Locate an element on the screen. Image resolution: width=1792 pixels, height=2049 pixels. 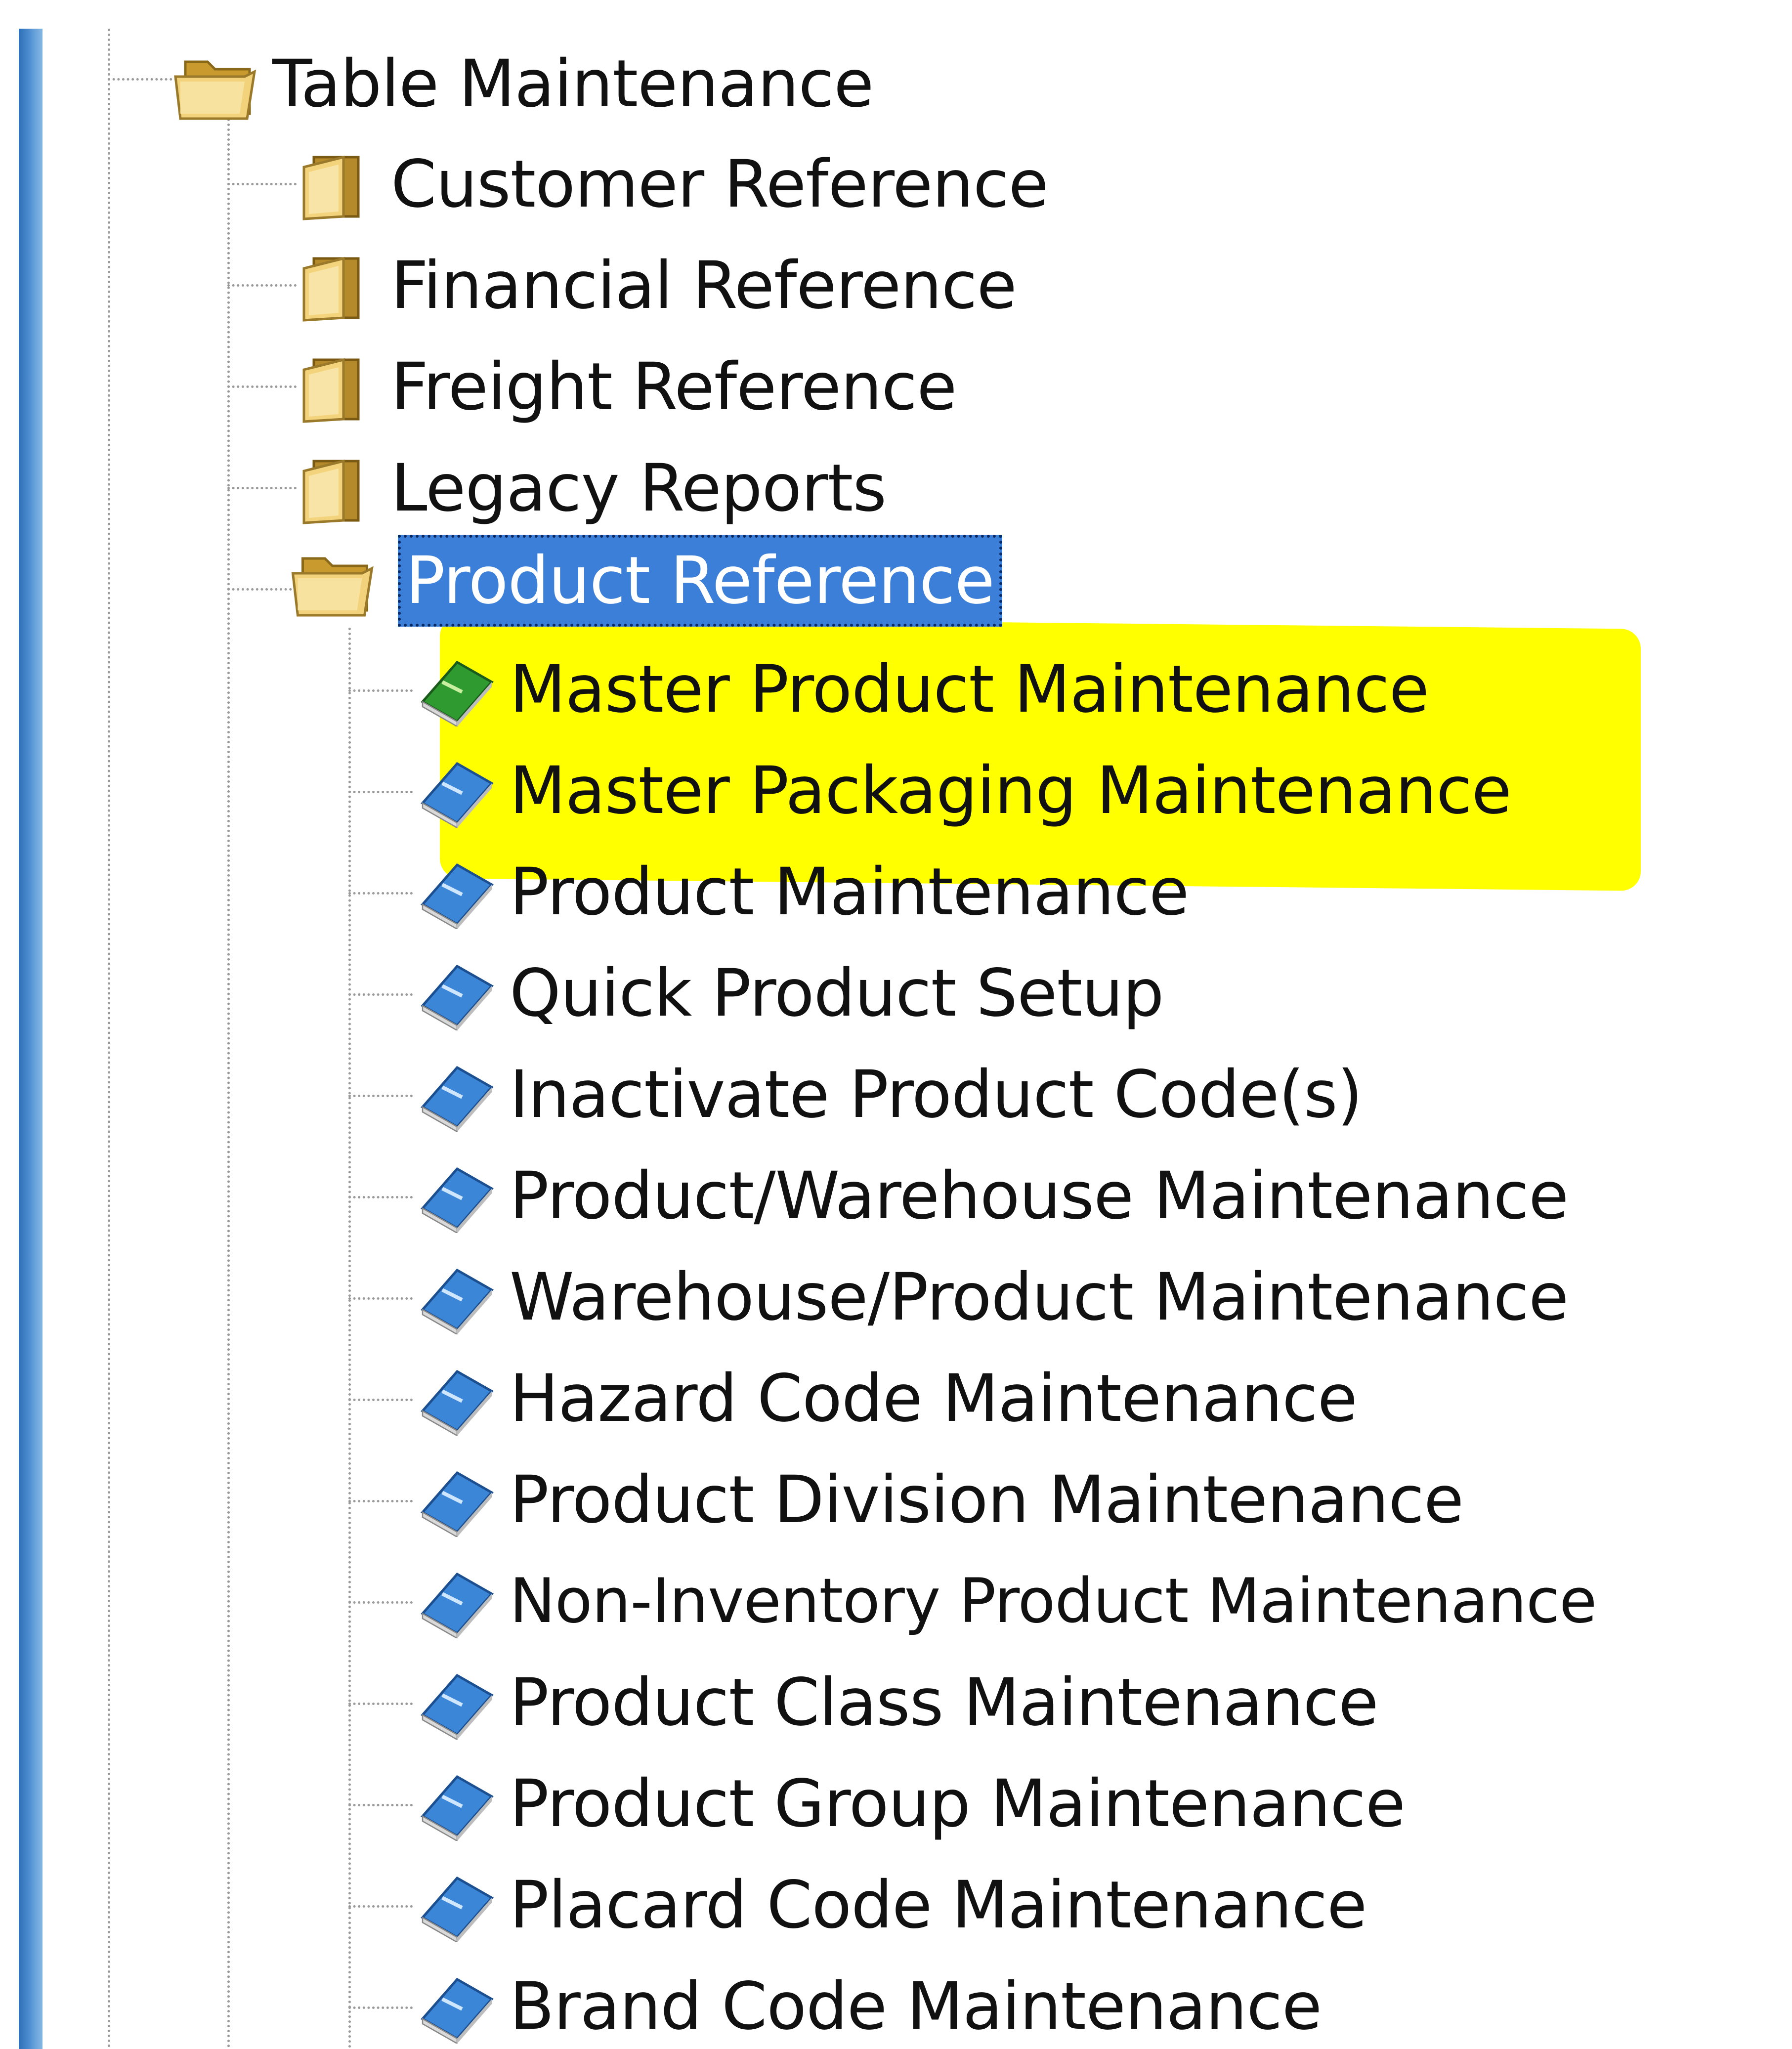
tree-item-product-group-maintenance: Product Group Maintenance is located at coordinates (913, 1804).